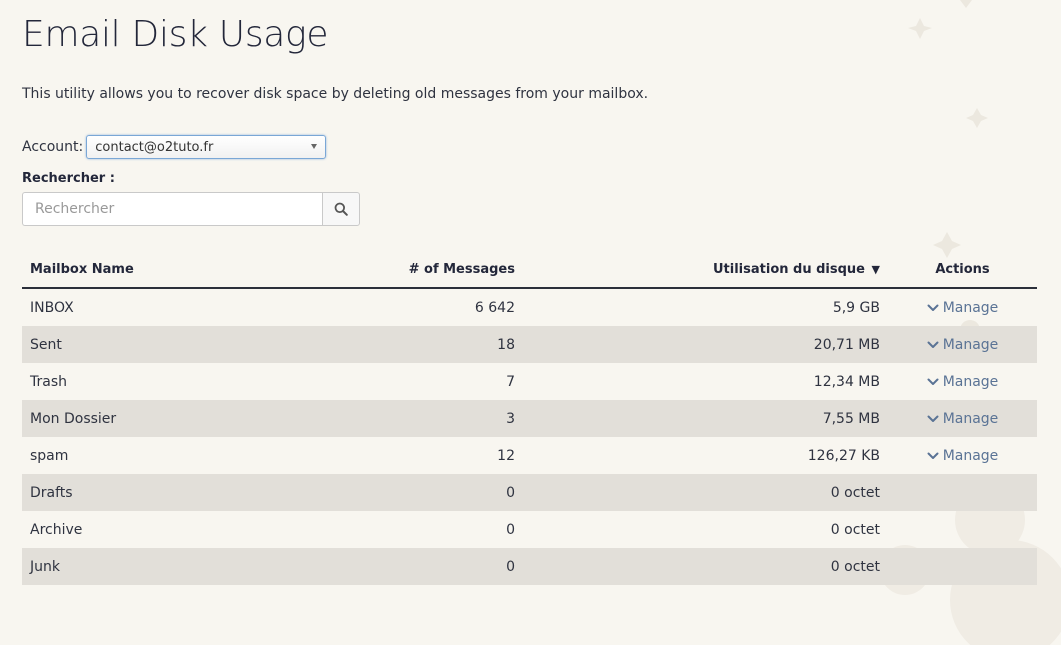 Image resolution: width=1061 pixels, height=645 pixels. Describe the element at coordinates (165, 270) in the screenshot. I see `header-mailbox-name: Mailbox Name` at that location.